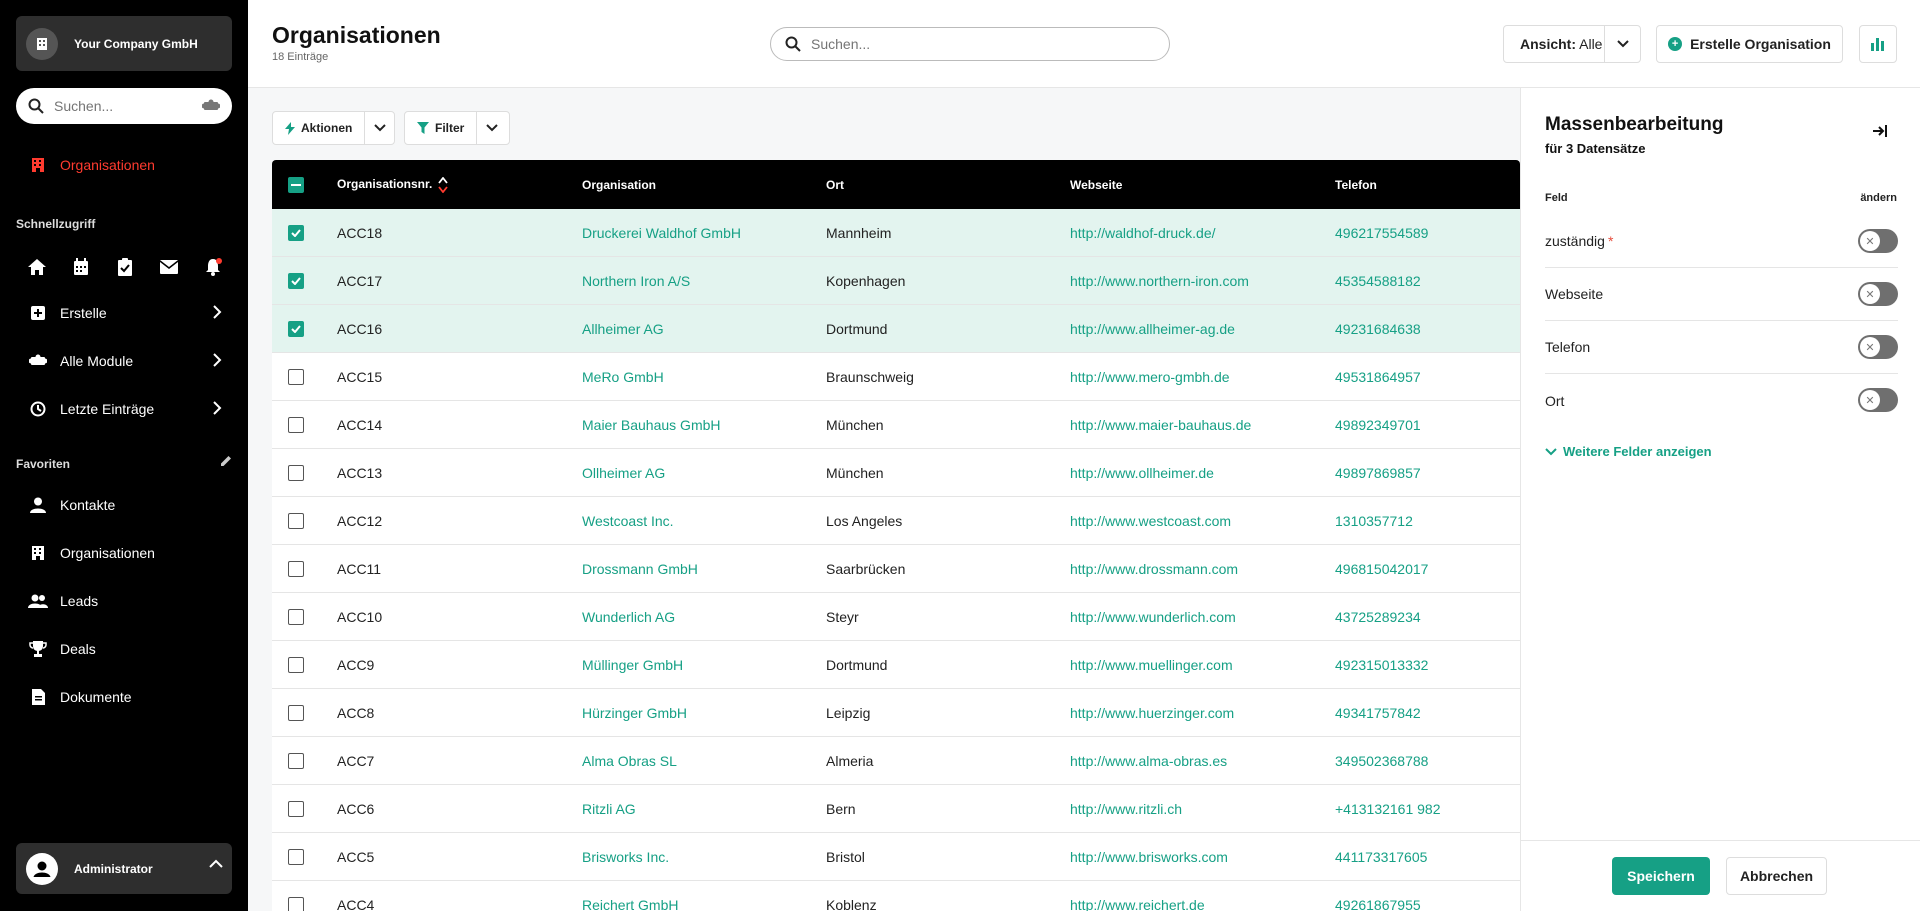 The image size is (1920, 911). Describe the element at coordinates (1150, 521) in the screenshot. I see `cell-webseite-link: http://www.westcoast.com` at that location.